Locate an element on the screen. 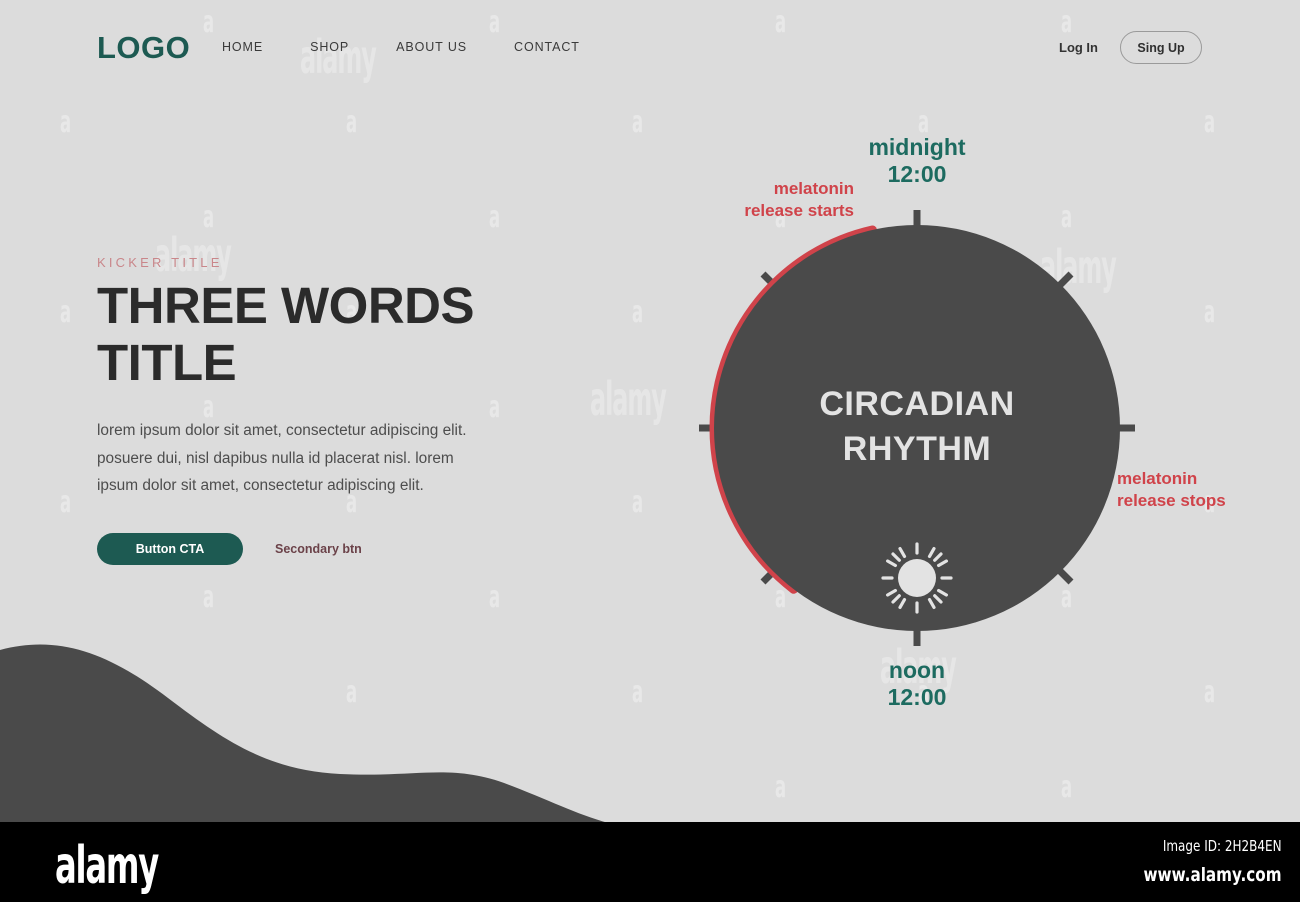 This screenshot has height=902, width=1300. label-noon-text: noon is located at coordinates (917, 670).